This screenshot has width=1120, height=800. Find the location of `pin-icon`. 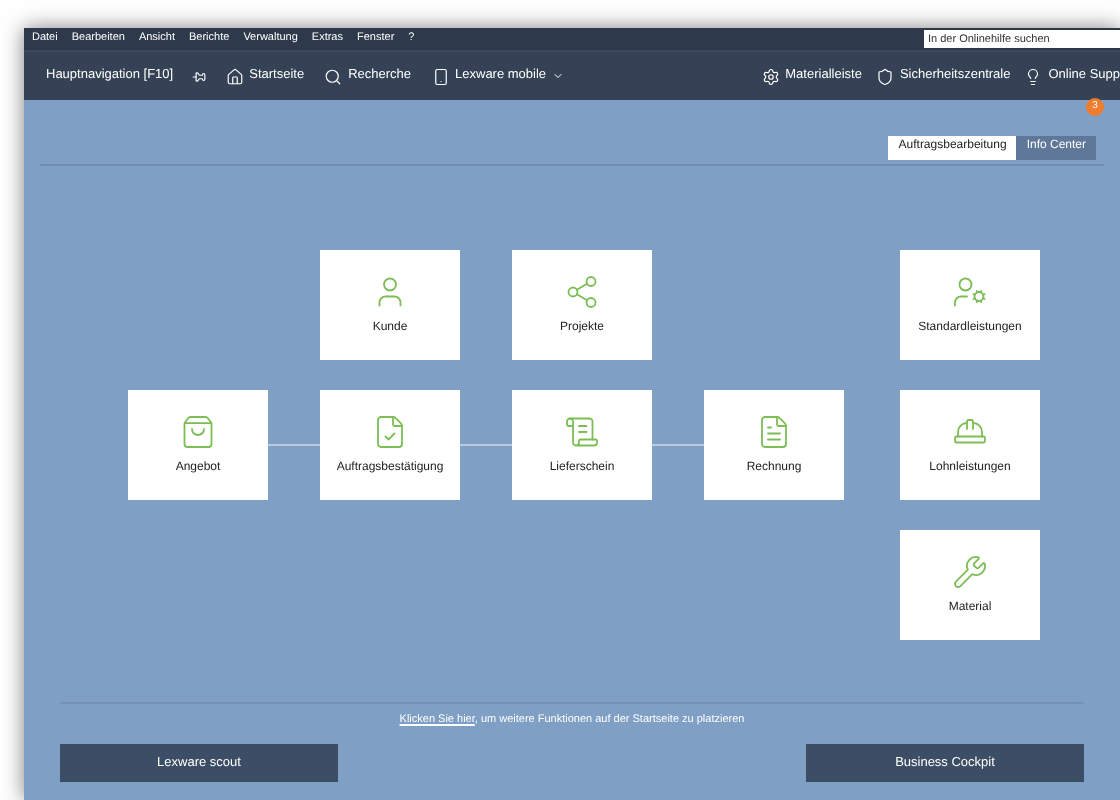

pin-icon is located at coordinates (198, 76).